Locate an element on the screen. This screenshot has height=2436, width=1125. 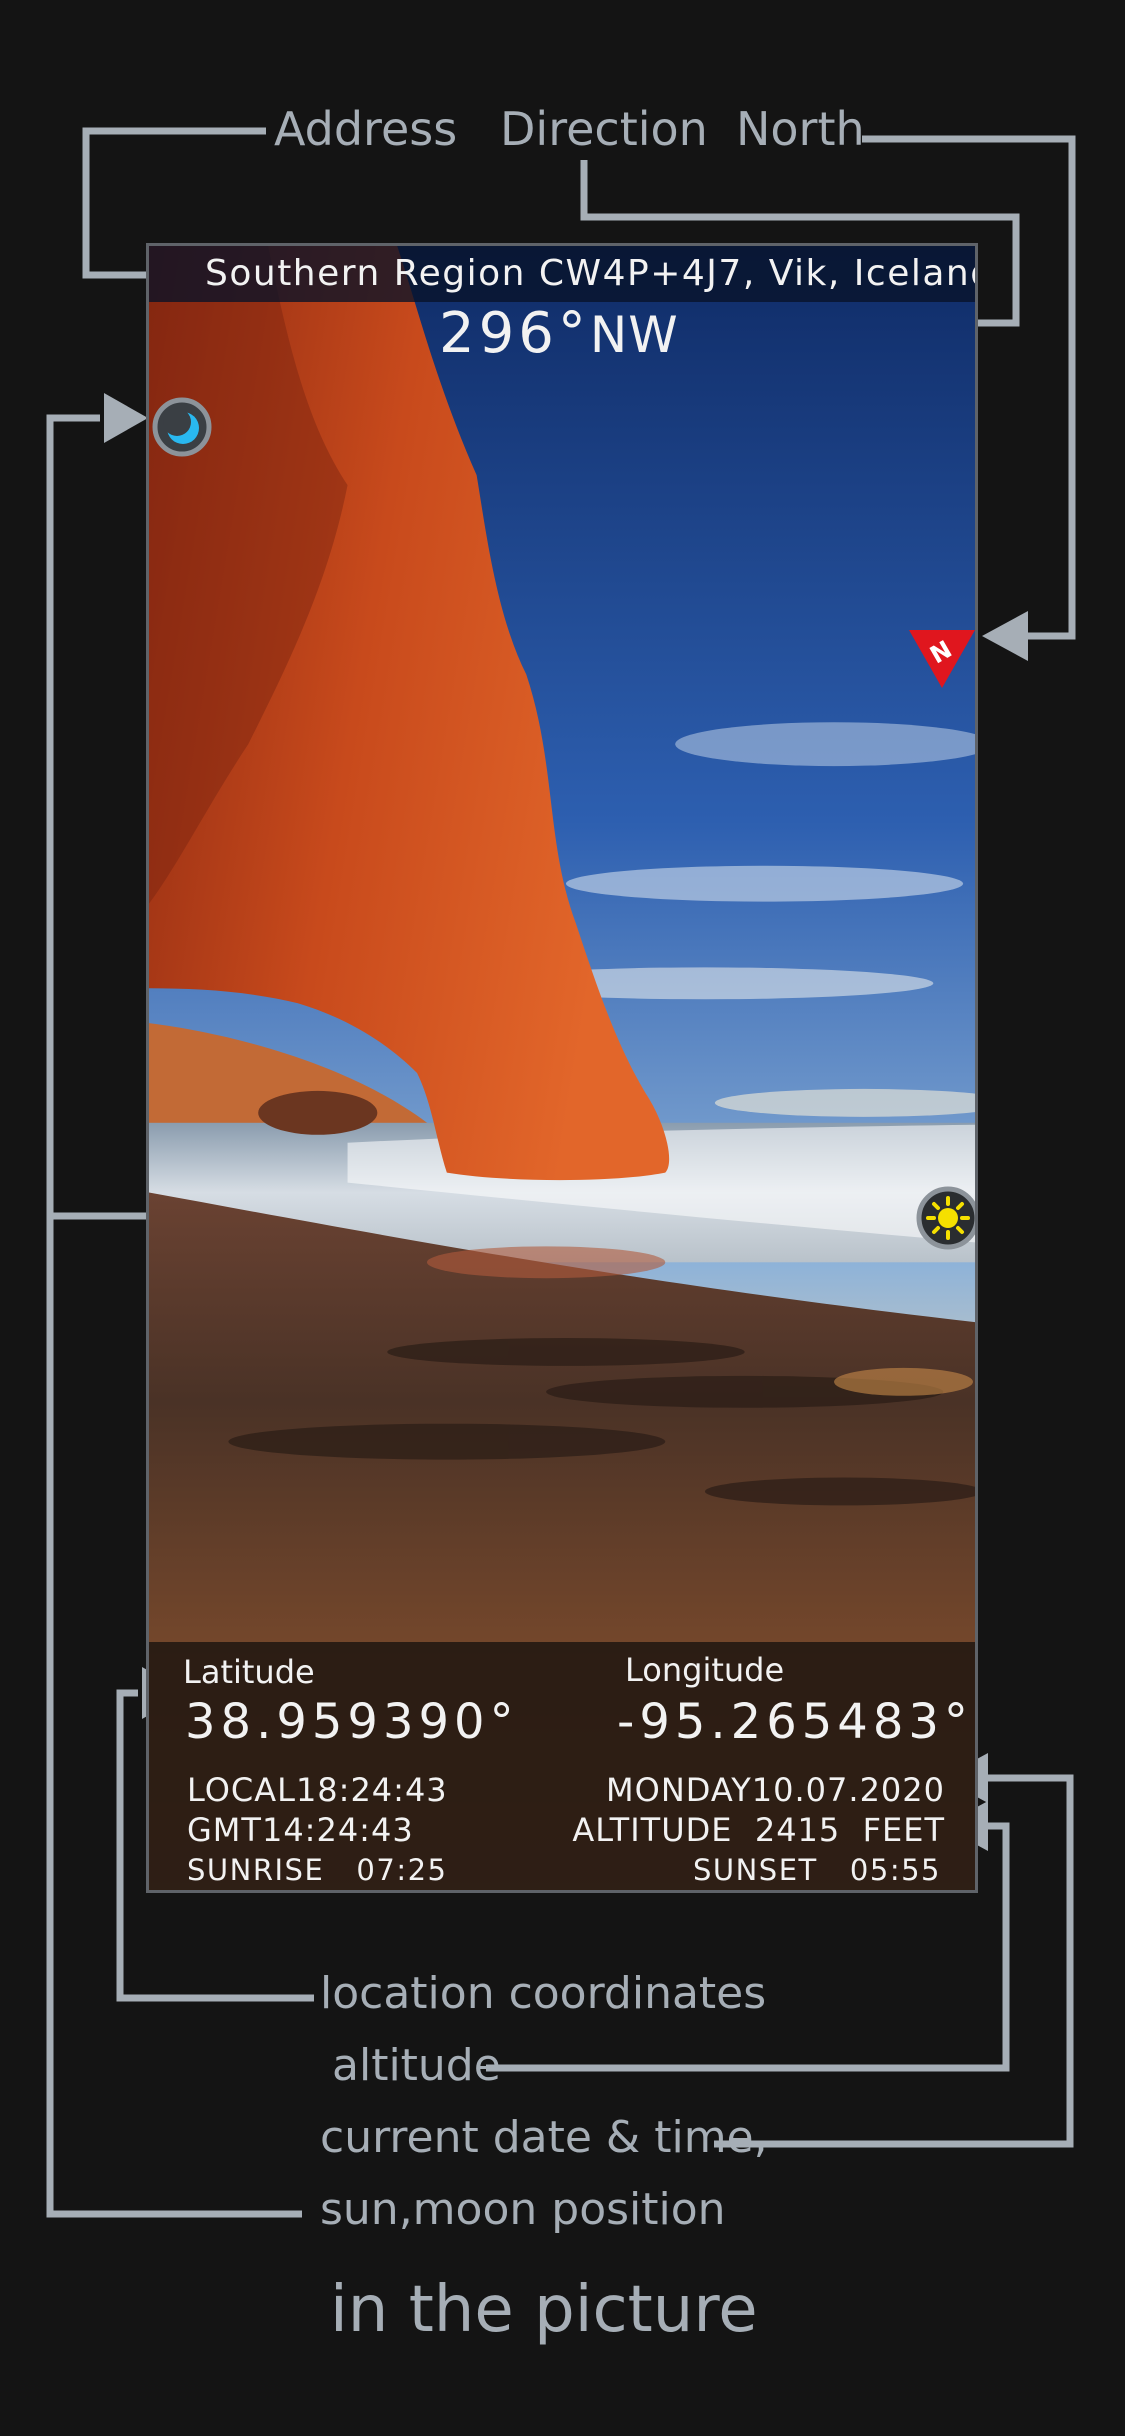
heading-direction: NW is located at coordinates (634, 335).